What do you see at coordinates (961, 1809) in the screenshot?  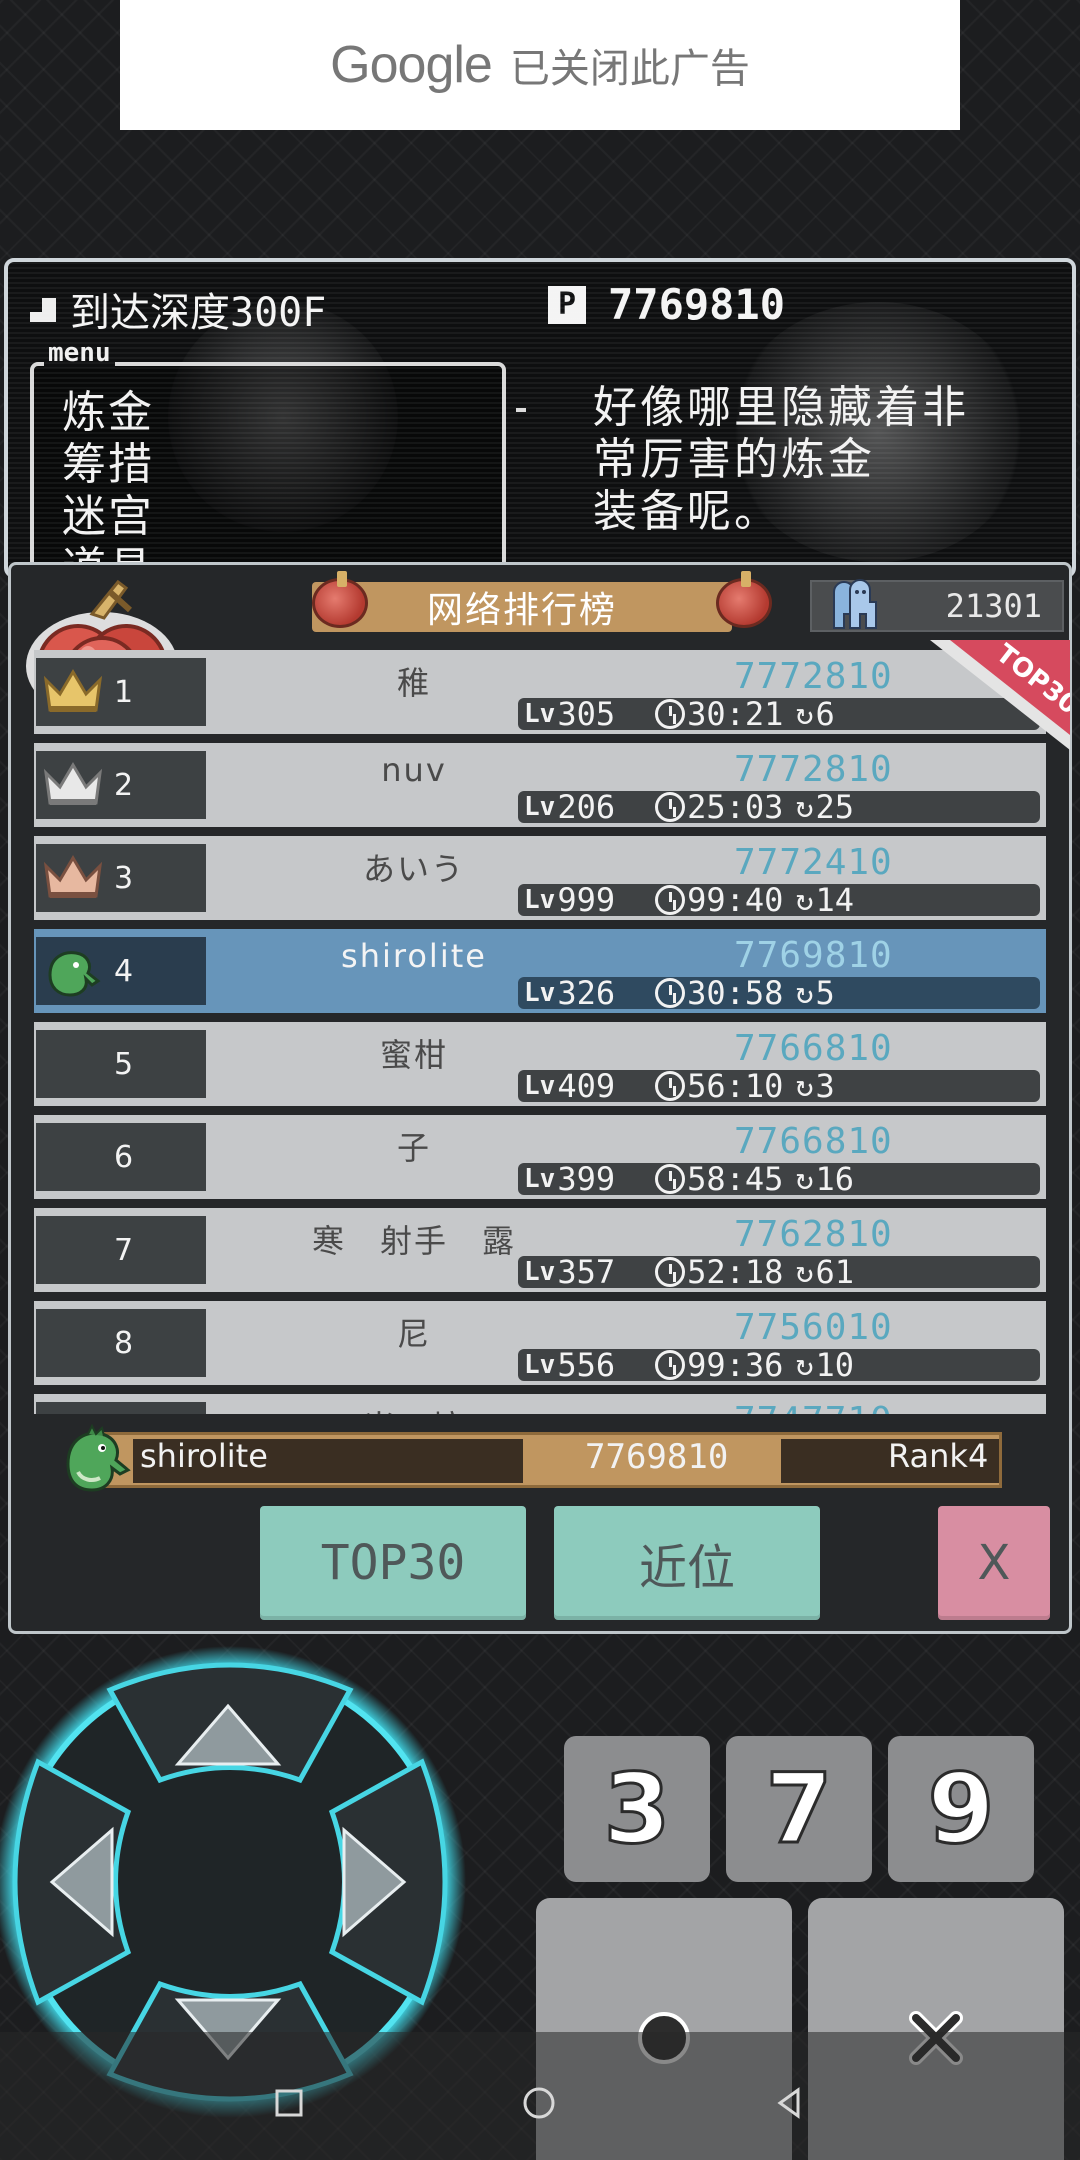 I see `key-9-button: 9` at bounding box center [961, 1809].